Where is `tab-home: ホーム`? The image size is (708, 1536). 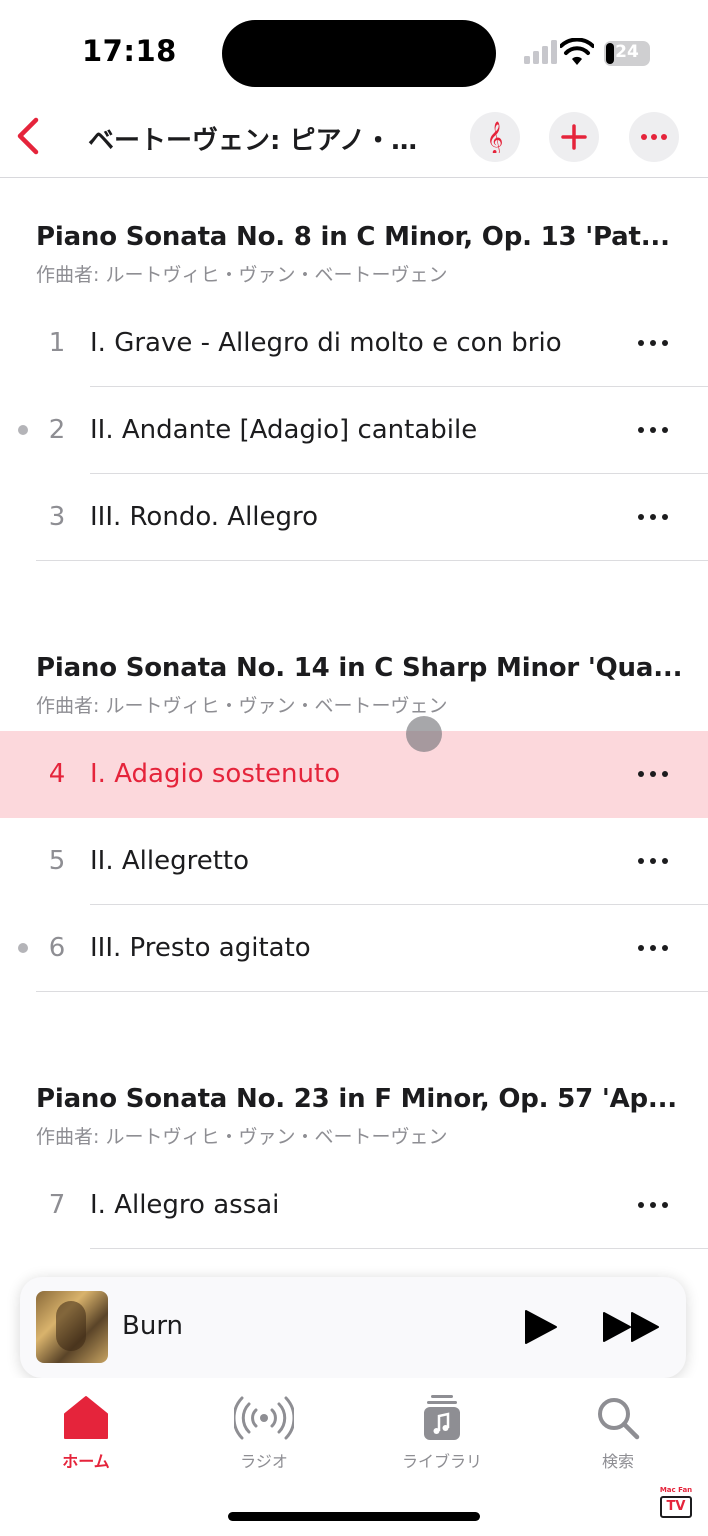
tab-home: ホーム is located at coordinates (86, 1433).